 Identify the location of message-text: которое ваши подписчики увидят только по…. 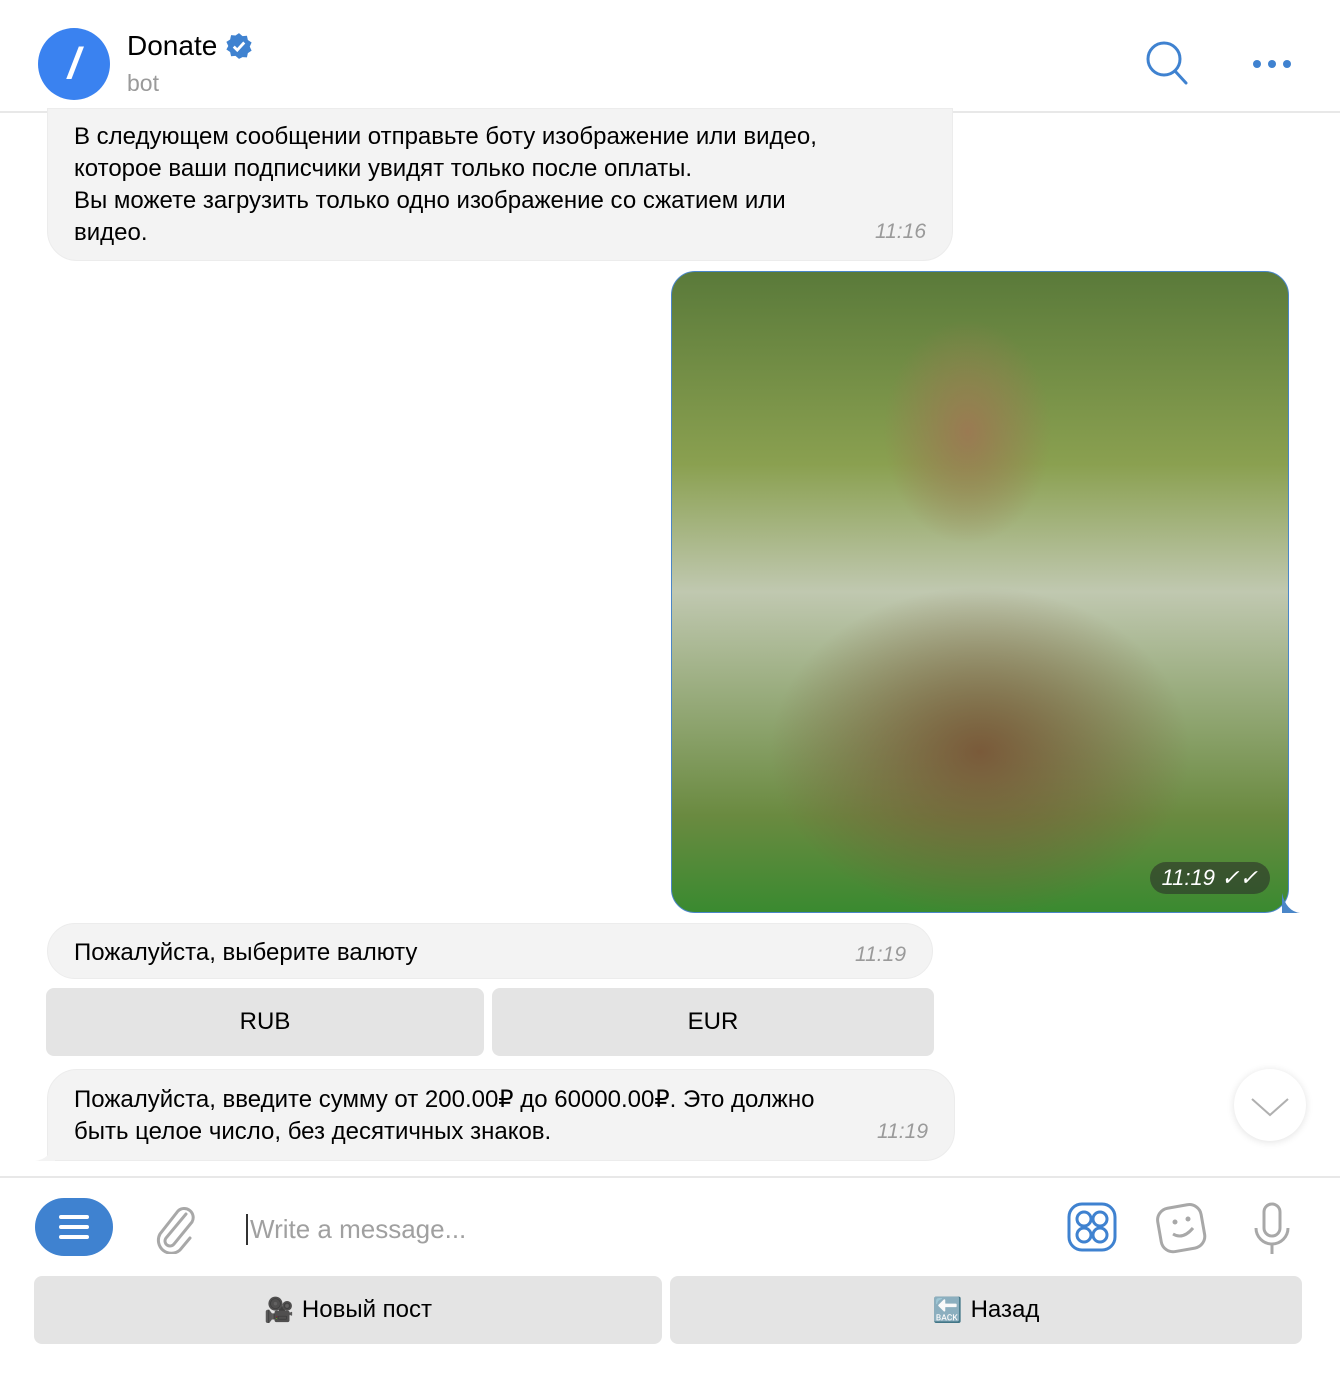
(383, 168).